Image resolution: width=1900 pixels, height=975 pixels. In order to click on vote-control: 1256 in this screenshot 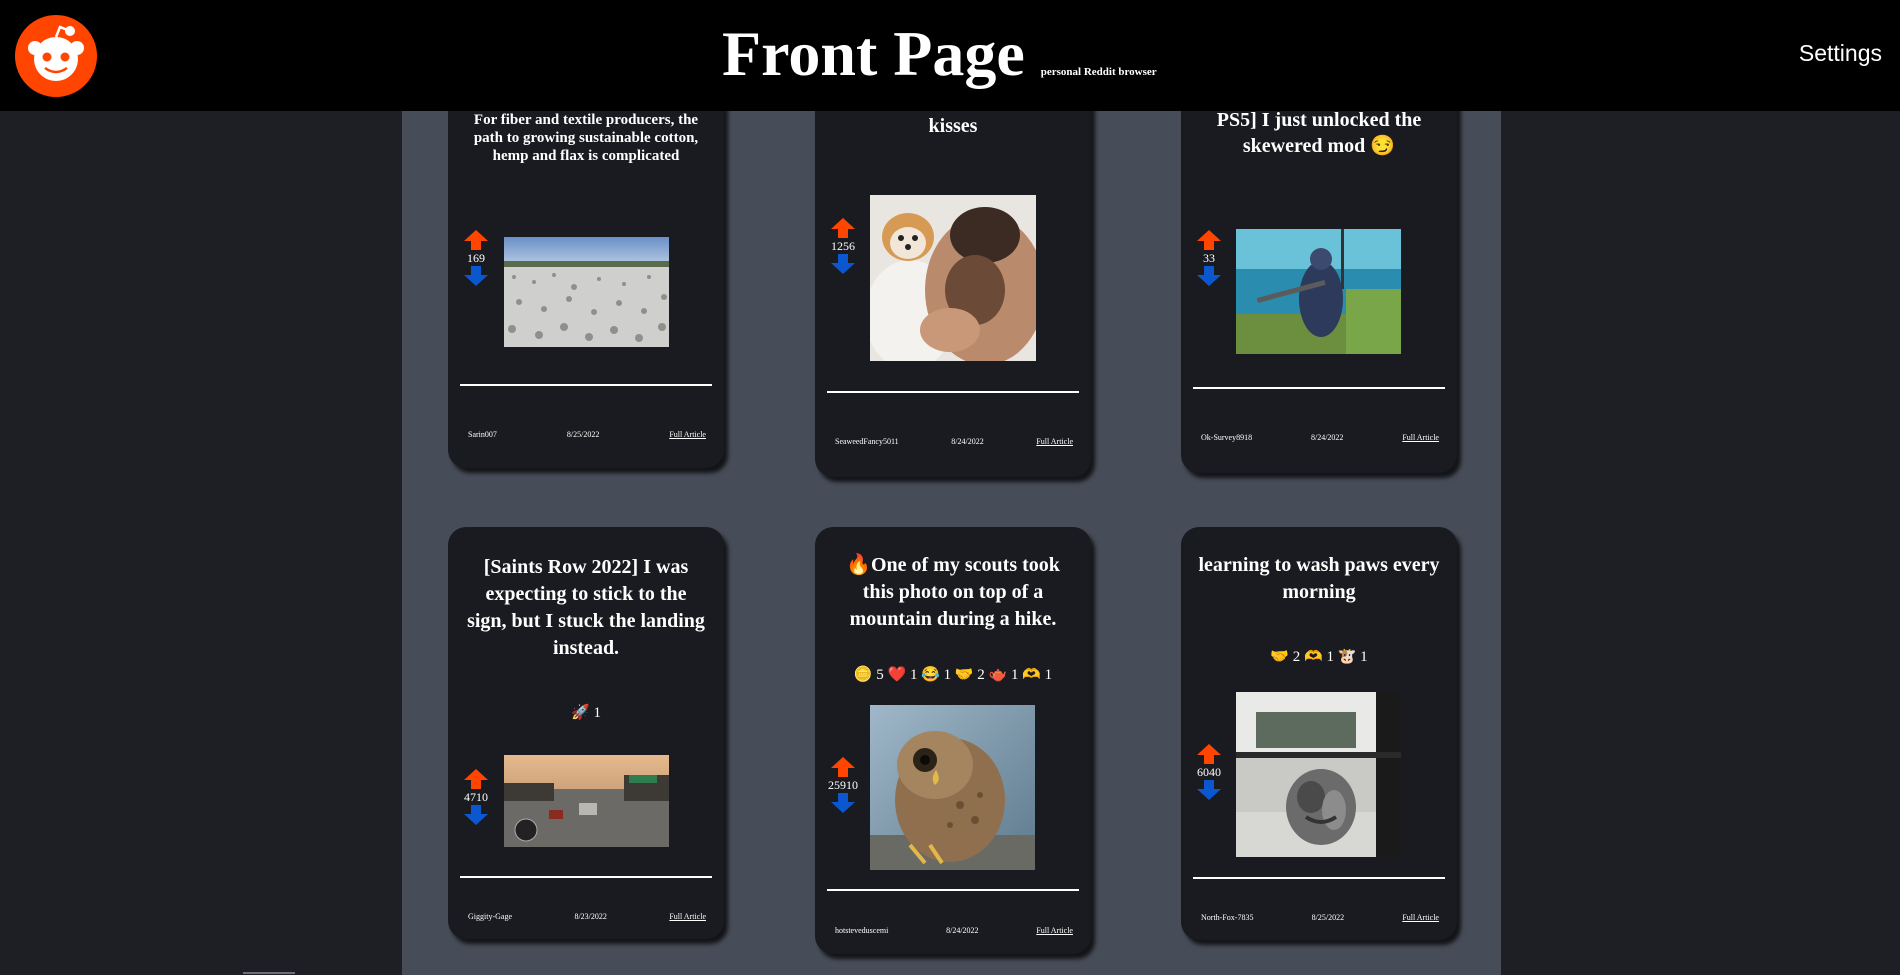, I will do `click(843, 246)`.